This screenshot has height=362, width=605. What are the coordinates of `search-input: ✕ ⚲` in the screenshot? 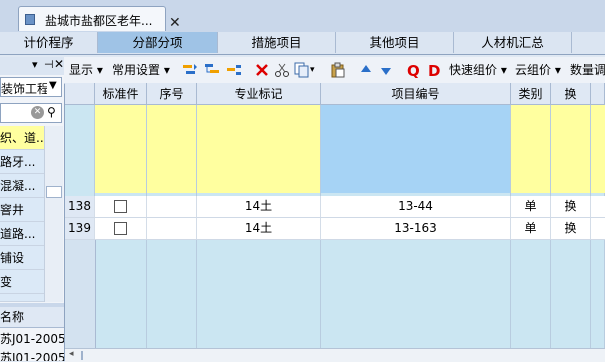 It's located at (31, 113).